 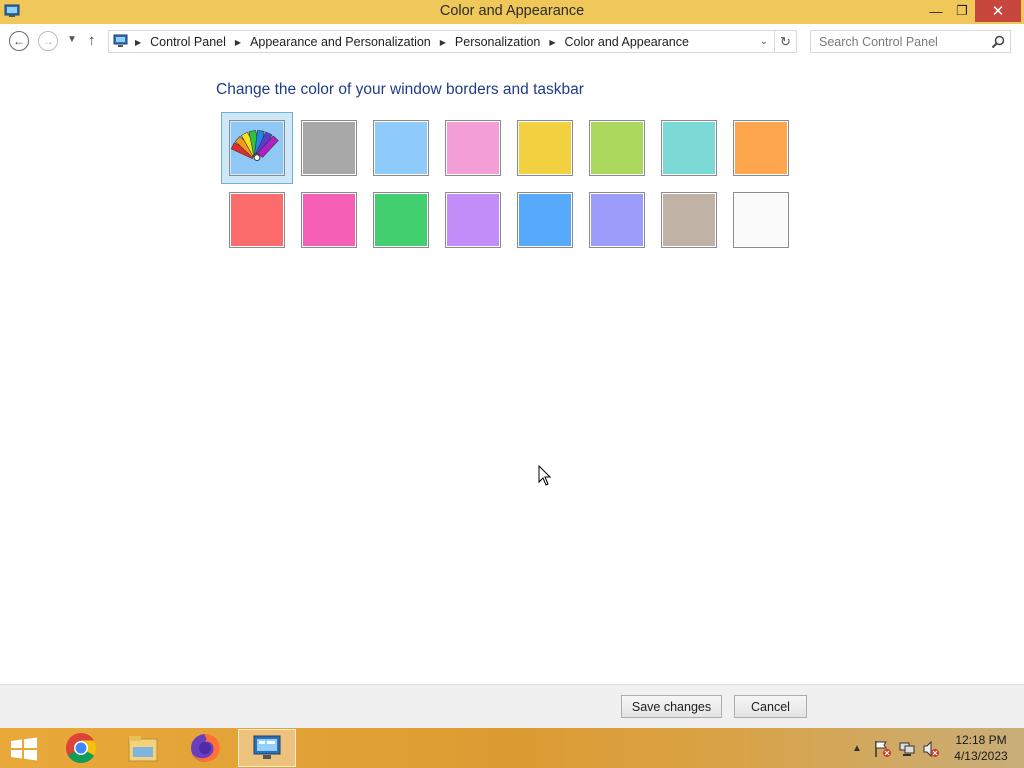 I want to click on search-box, so click(x=910, y=41).